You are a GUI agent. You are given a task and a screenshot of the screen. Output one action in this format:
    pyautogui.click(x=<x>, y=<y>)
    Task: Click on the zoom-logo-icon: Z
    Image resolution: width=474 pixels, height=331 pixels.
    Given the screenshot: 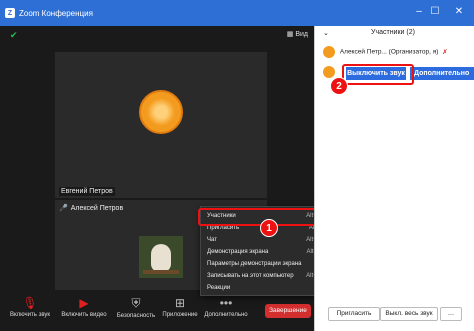 What is the action you would take?
    pyautogui.click(x=10, y=13)
    